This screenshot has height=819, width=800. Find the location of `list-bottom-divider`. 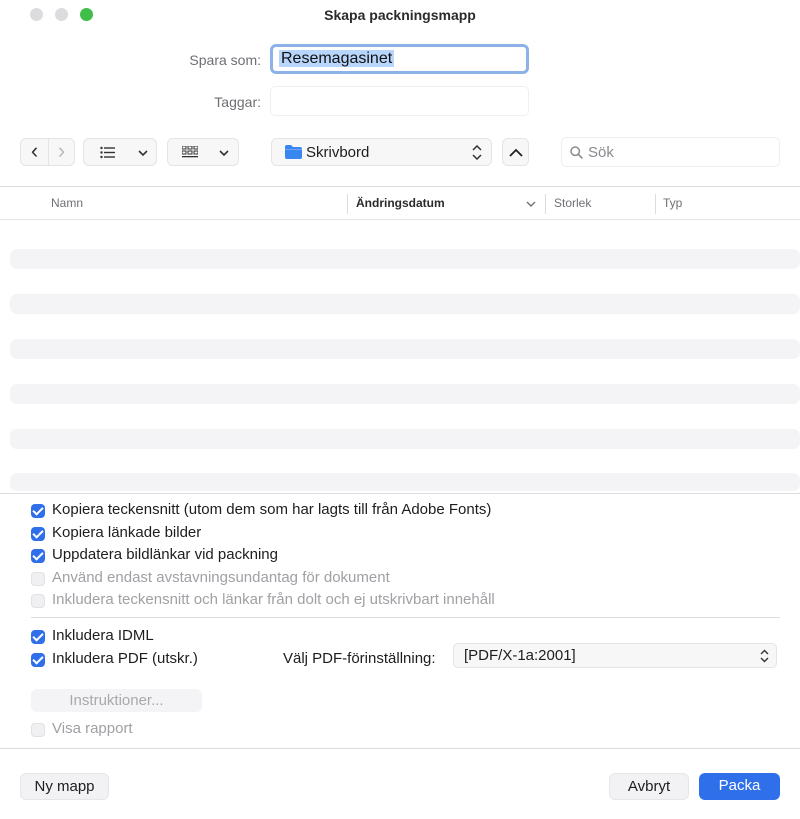

list-bottom-divider is located at coordinates (400, 493).